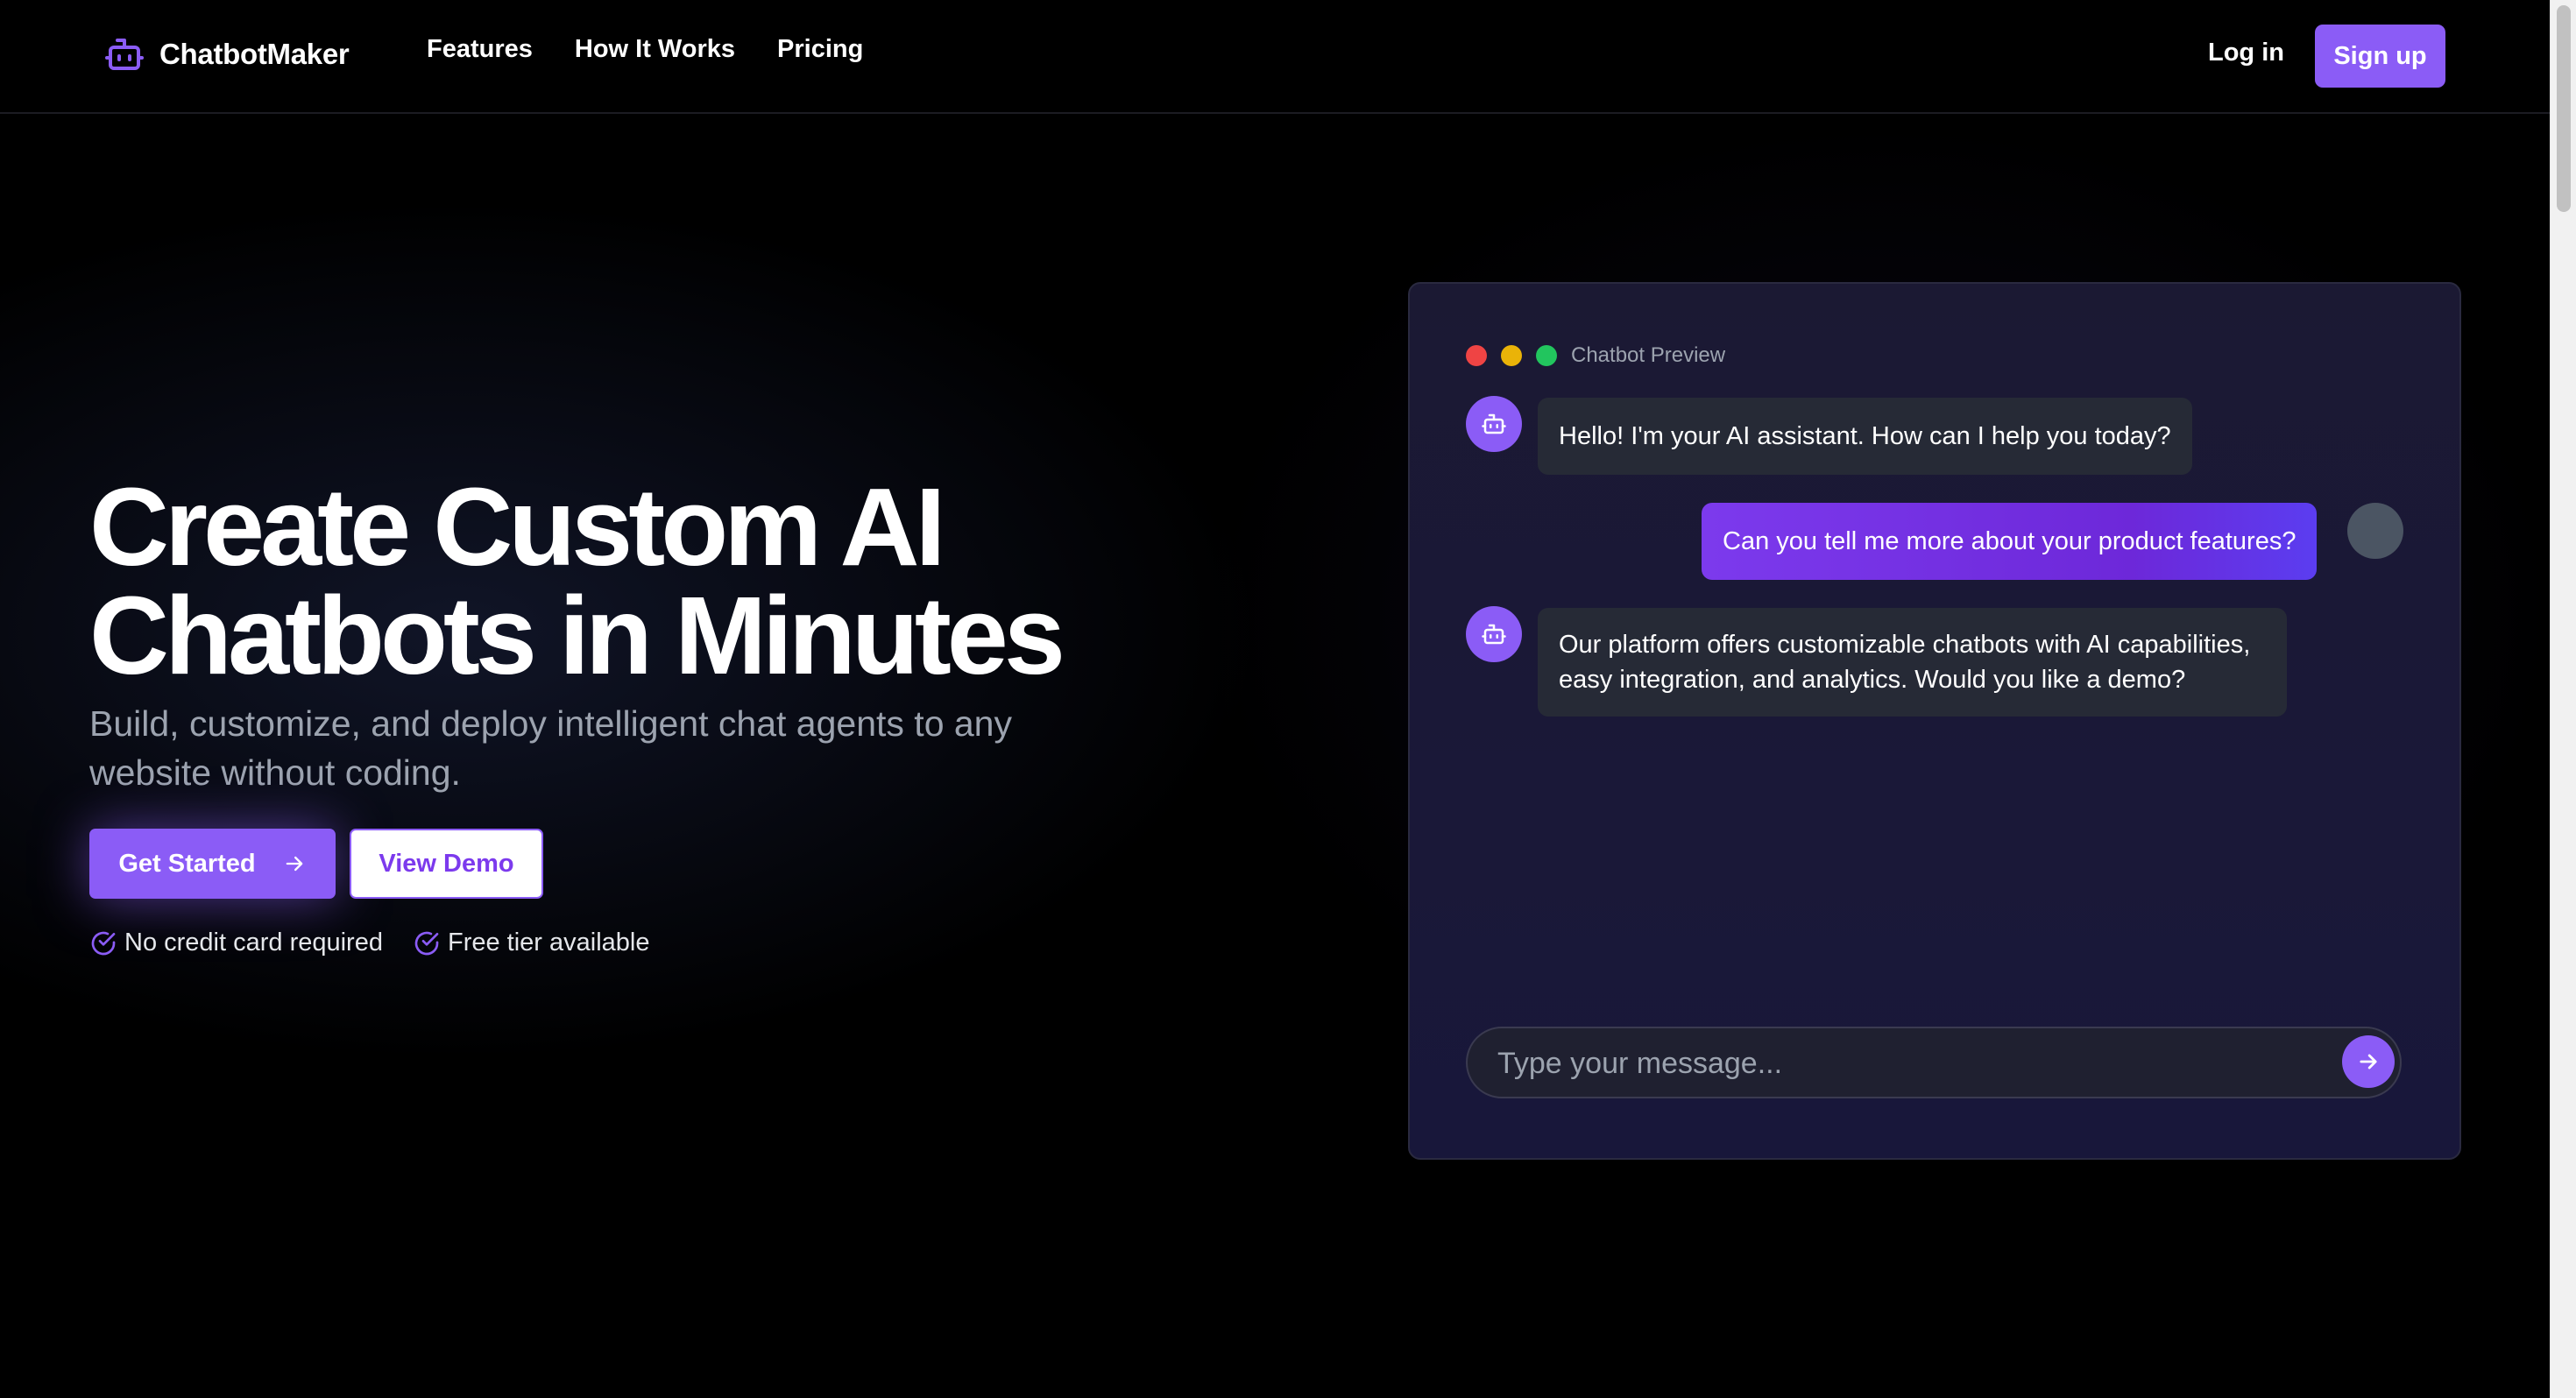  I want to click on nav-links: Features How It Works Pricing, so click(666, 49).